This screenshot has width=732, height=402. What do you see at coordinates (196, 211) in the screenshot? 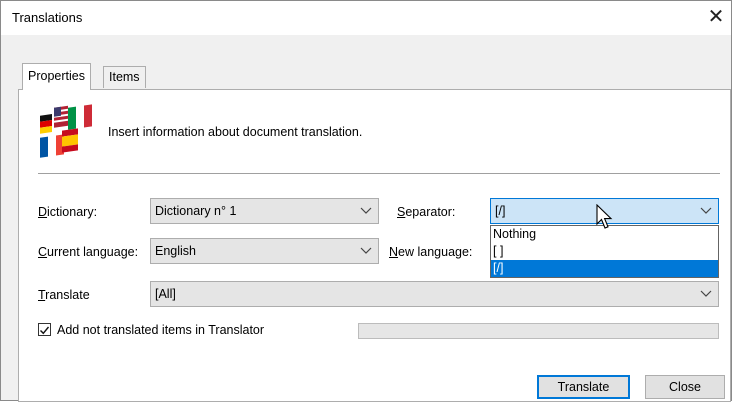
I see `select-value: Dictionary n° 1` at bounding box center [196, 211].